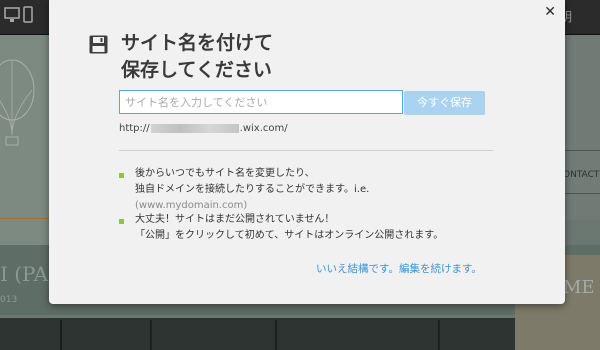  I want to click on balloon-illustration, so click(17, 102).